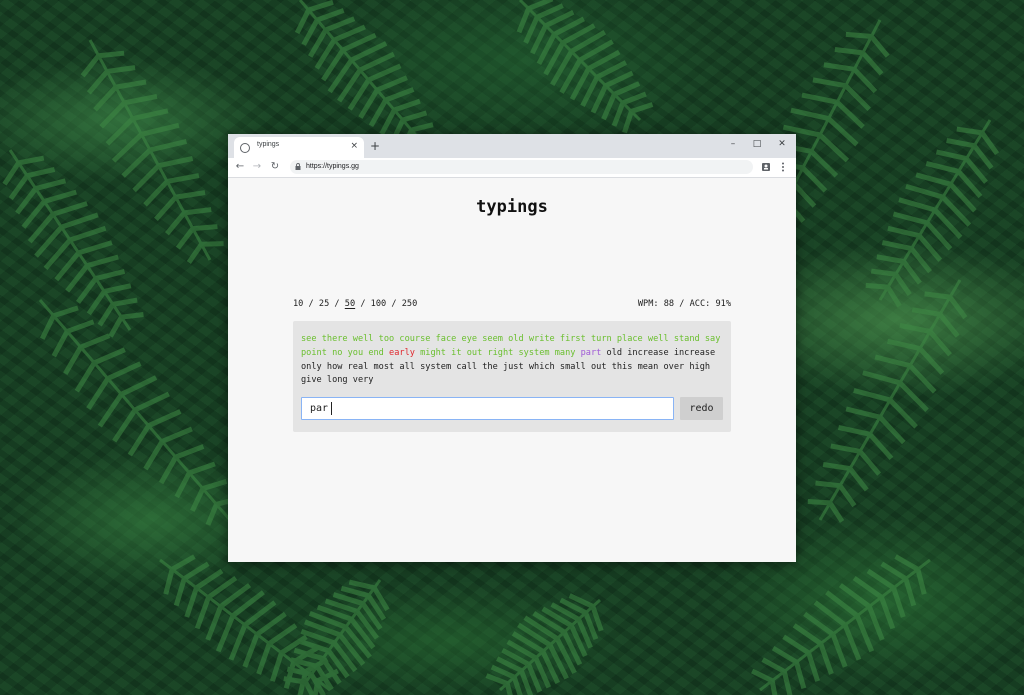 This screenshot has height=695, width=1024. Describe the element at coordinates (311, 380) in the screenshot. I see `prompt-word: give` at that location.